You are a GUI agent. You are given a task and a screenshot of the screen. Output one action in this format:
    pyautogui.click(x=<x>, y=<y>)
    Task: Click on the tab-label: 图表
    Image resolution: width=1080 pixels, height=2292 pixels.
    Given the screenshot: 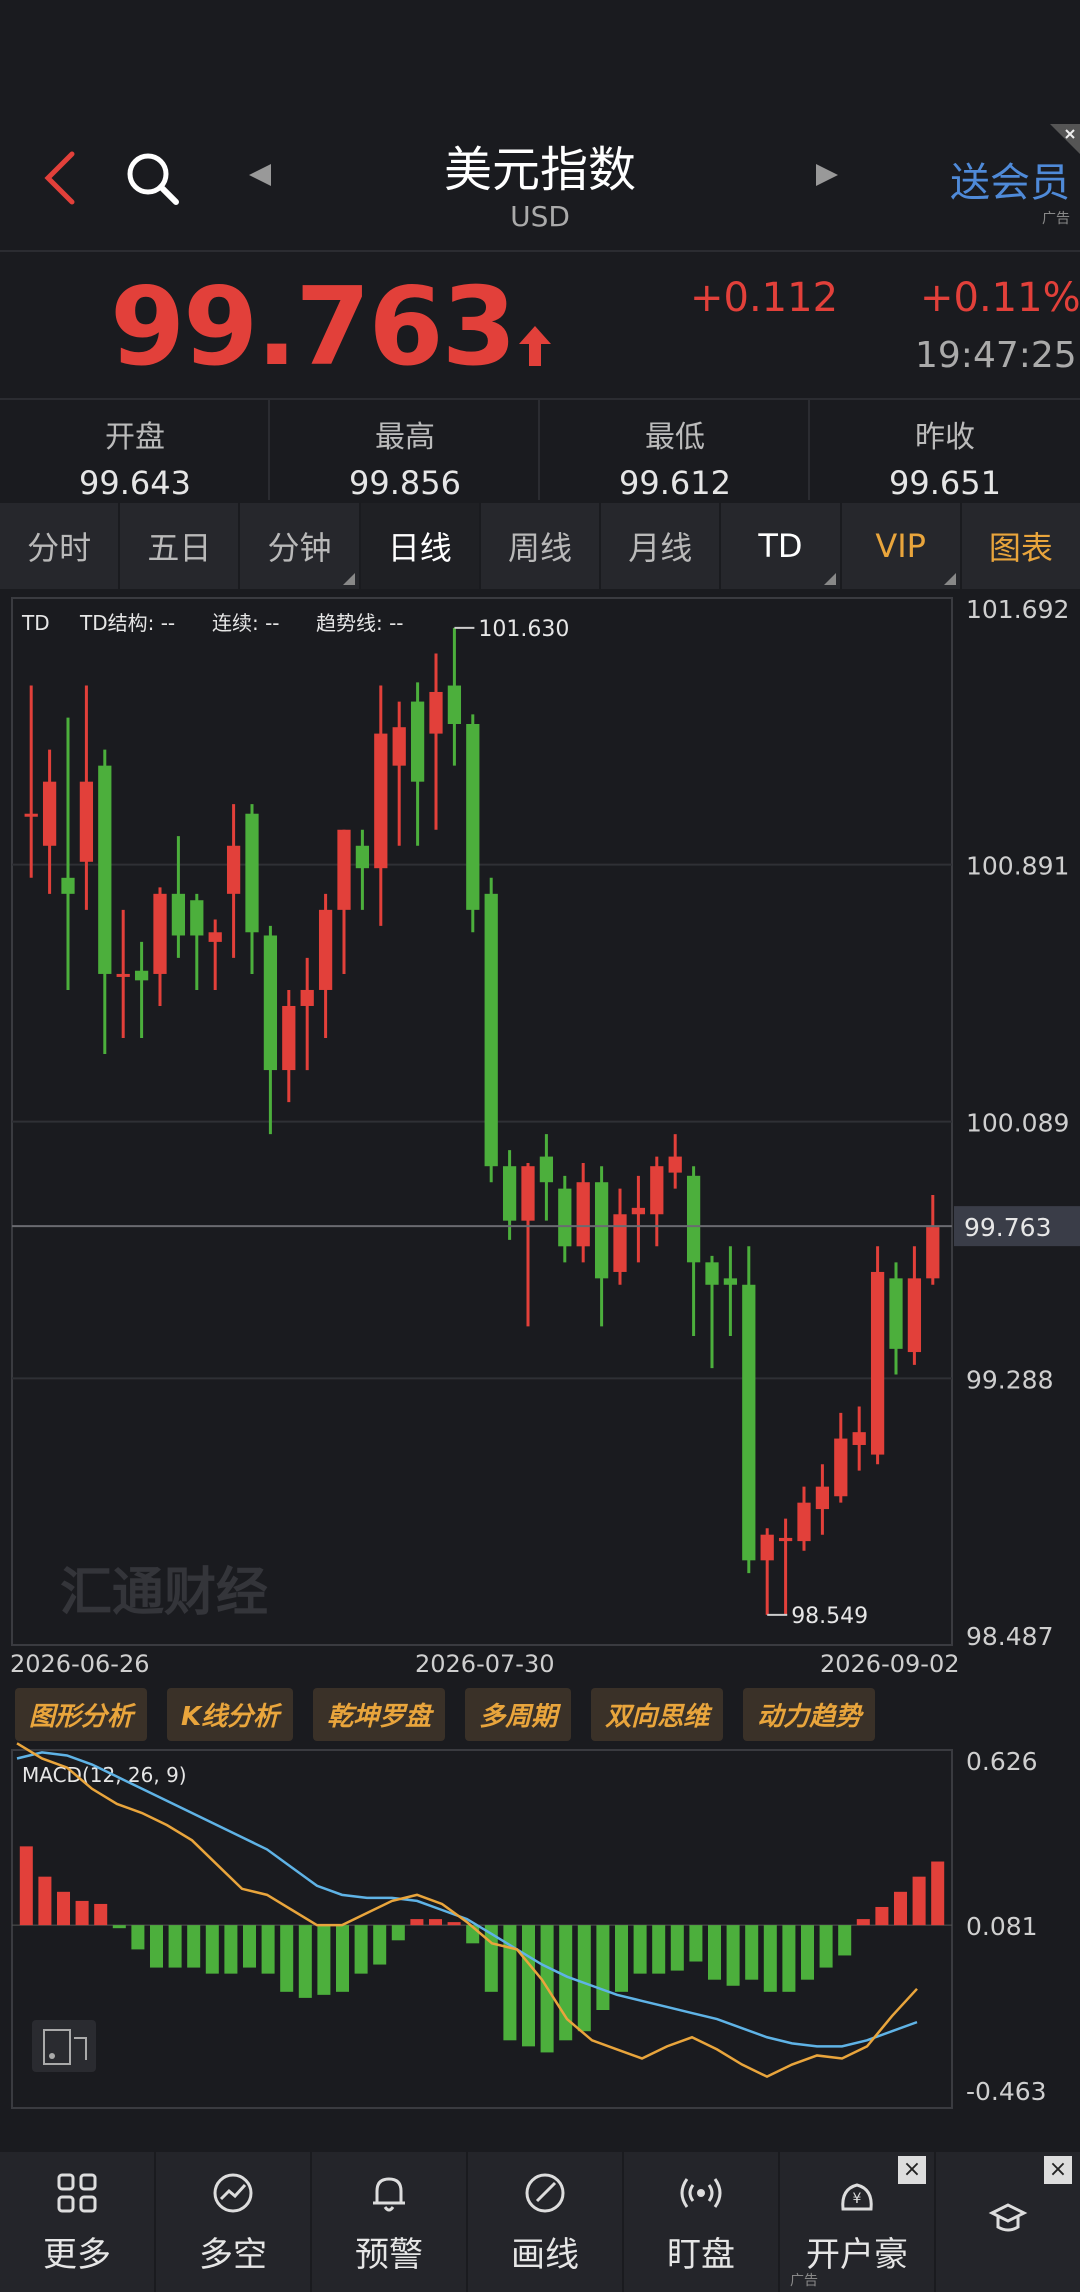 What is the action you would take?
    pyautogui.click(x=1020, y=548)
    